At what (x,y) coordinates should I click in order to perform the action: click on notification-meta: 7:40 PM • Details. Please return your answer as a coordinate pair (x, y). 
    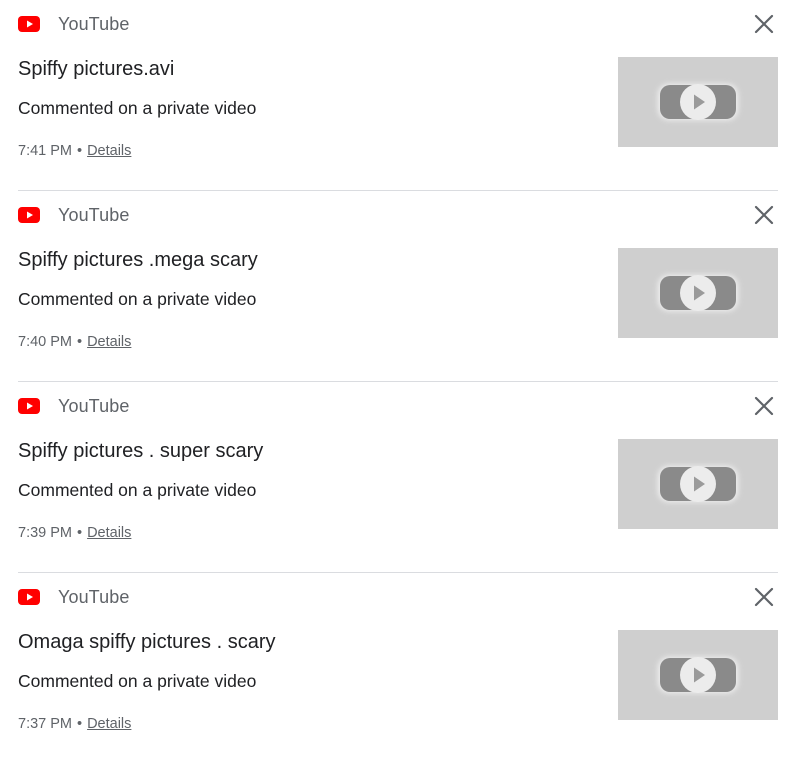
    Looking at the image, I should click on (74, 342).